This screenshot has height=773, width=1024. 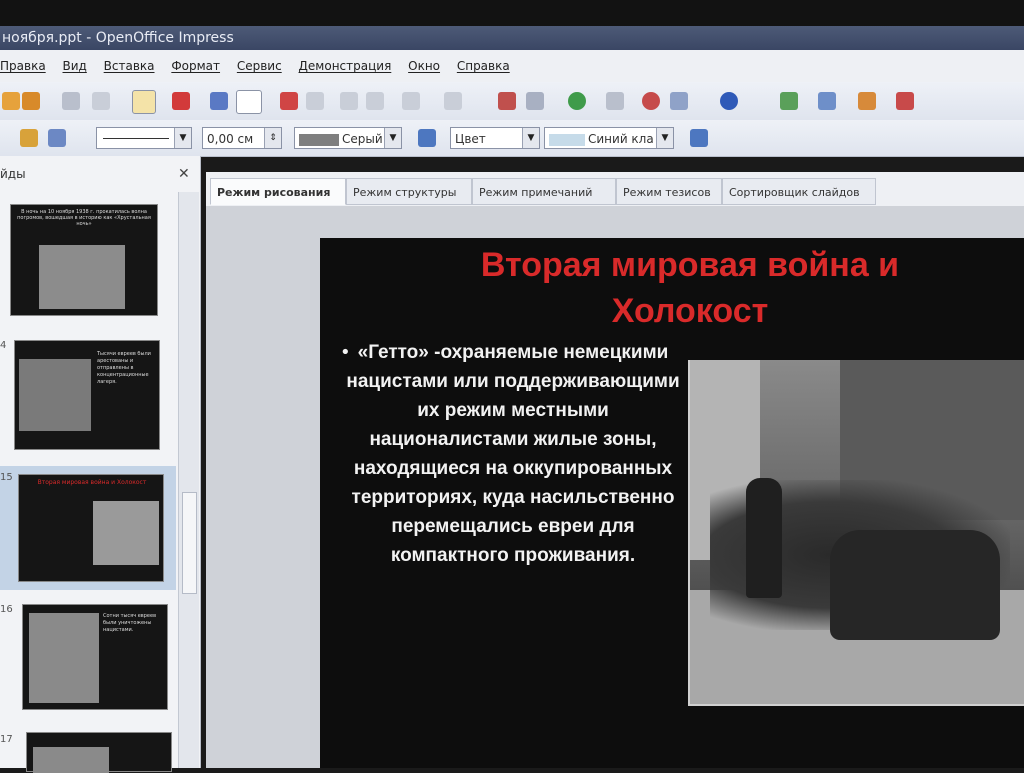 What do you see at coordinates (259, 66) in the screenshot?
I see `menu-tools: Сервис` at bounding box center [259, 66].